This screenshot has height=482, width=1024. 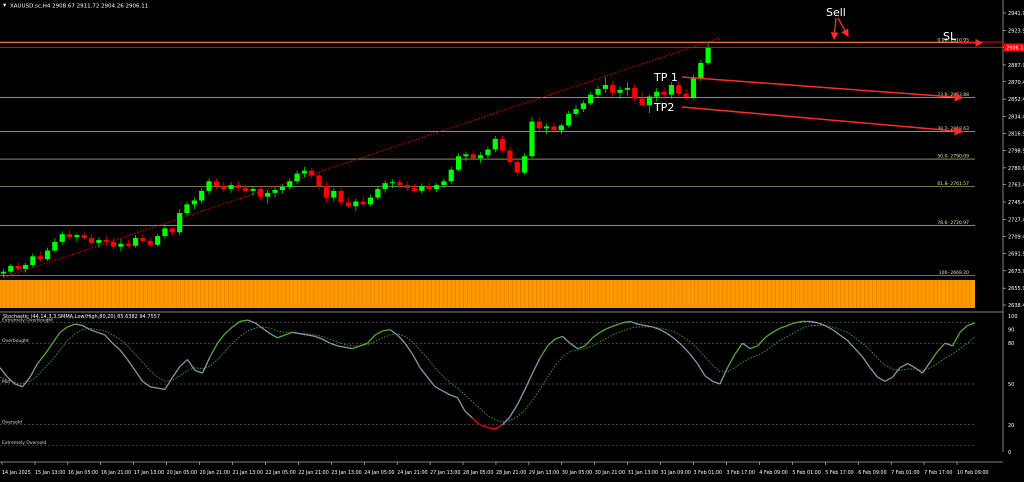 I want to click on price-tick-label: 2727.40, so click(x=1016, y=220).